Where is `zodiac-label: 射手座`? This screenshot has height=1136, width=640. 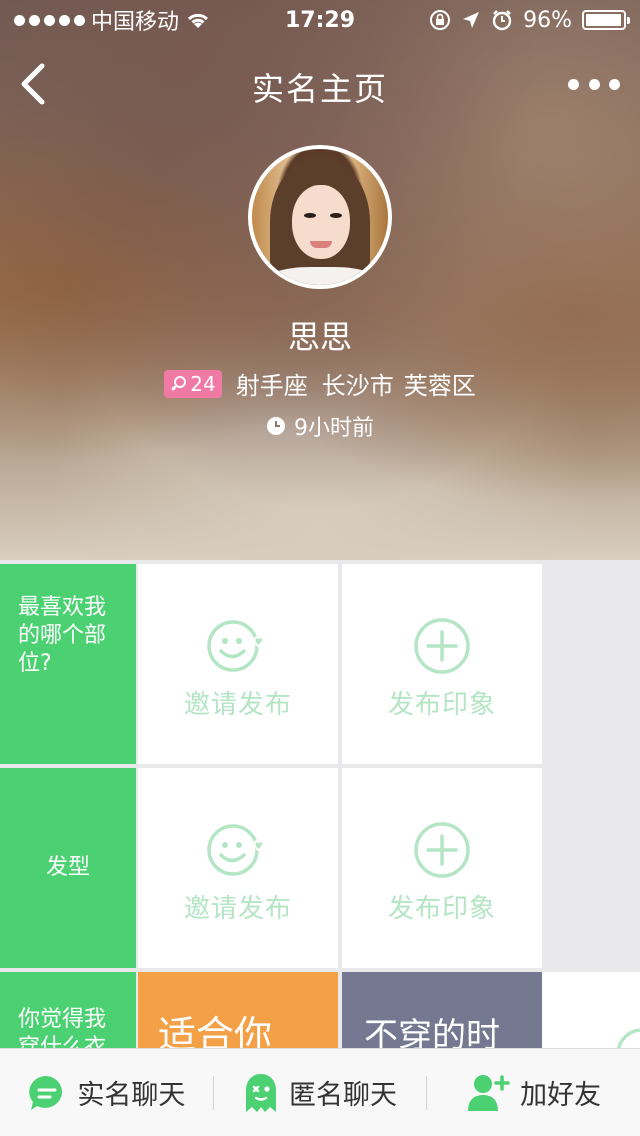 zodiac-label: 射手座 is located at coordinates (271, 386).